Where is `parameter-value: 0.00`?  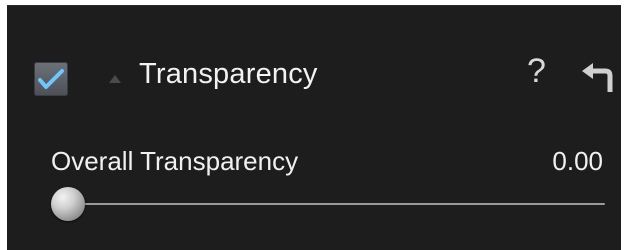 parameter-value: 0.00 is located at coordinates (577, 161).